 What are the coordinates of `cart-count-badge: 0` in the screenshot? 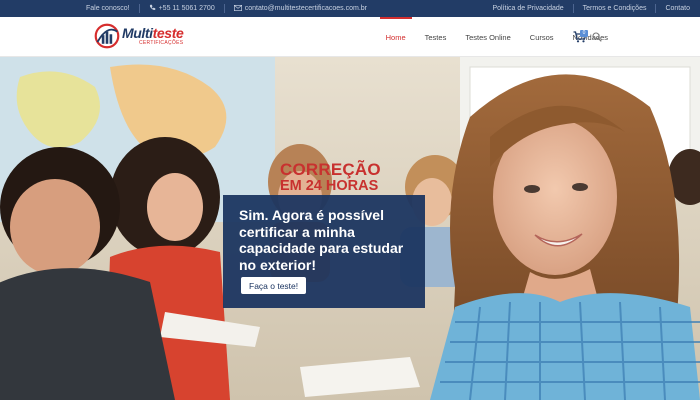 It's located at (584, 33).